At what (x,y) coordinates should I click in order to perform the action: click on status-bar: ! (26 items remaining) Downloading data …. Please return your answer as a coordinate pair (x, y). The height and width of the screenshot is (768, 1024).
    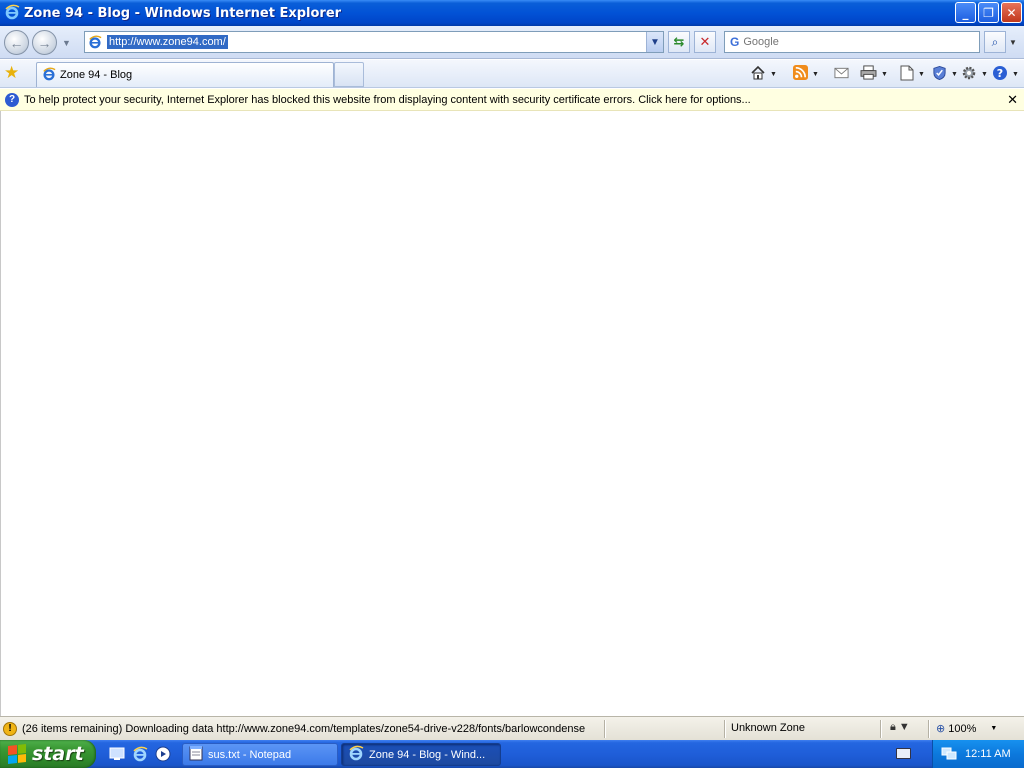
    Looking at the image, I should click on (512, 728).